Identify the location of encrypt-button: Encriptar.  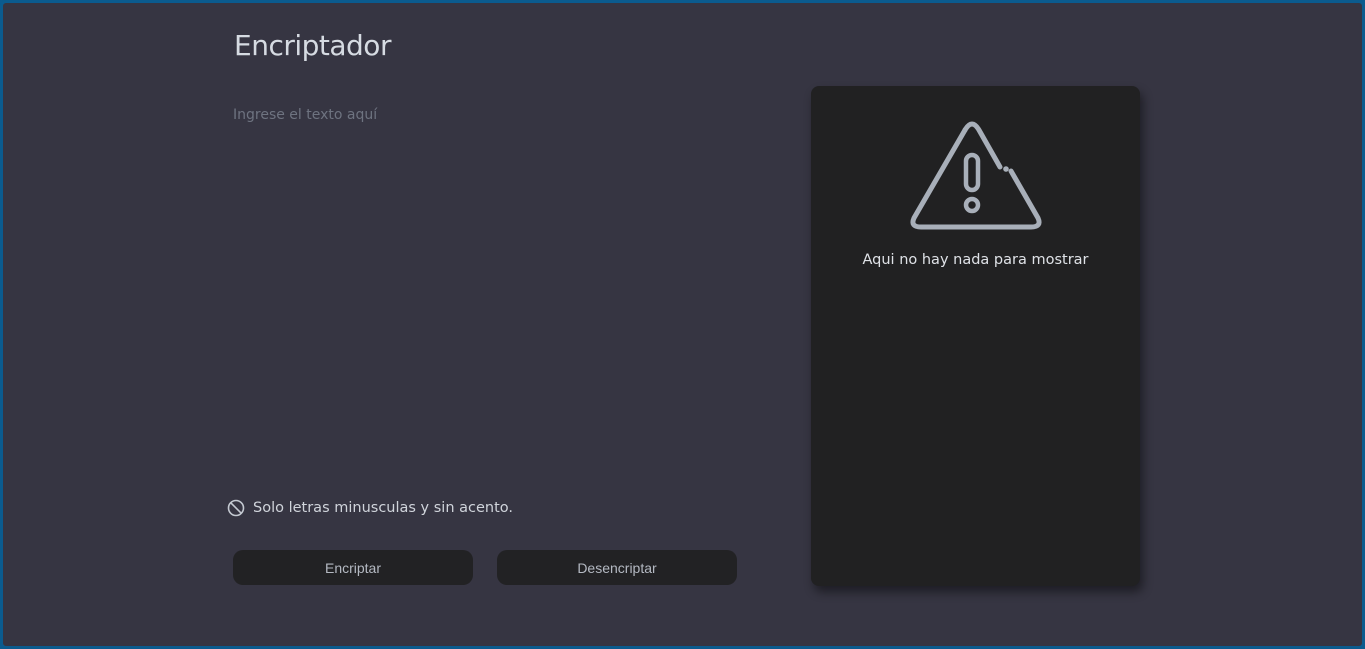
(353, 567).